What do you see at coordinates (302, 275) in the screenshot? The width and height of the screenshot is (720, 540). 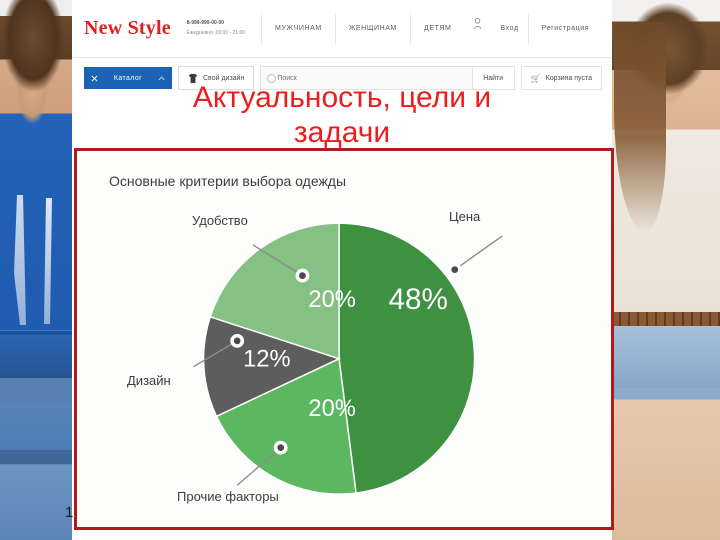 I see `callout-dot-udobstvo` at bounding box center [302, 275].